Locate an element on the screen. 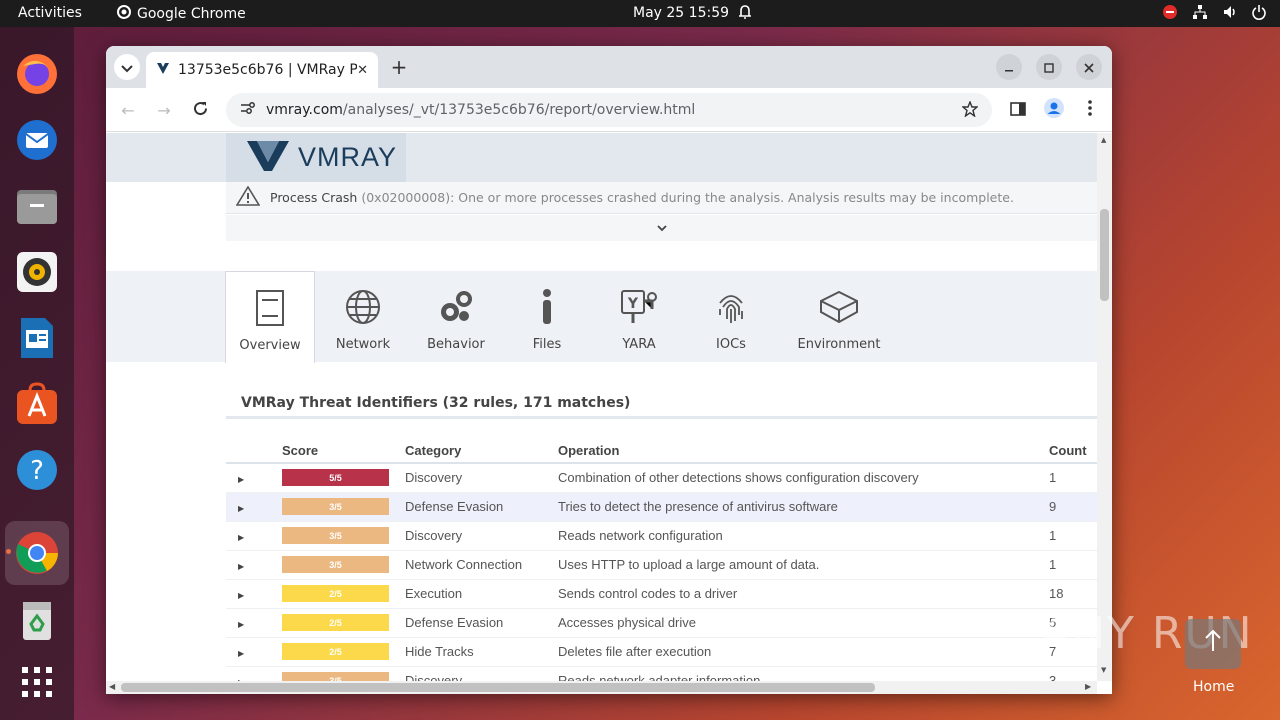 The image size is (1280, 720). close-window-button is located at coordinates (1089, 67).